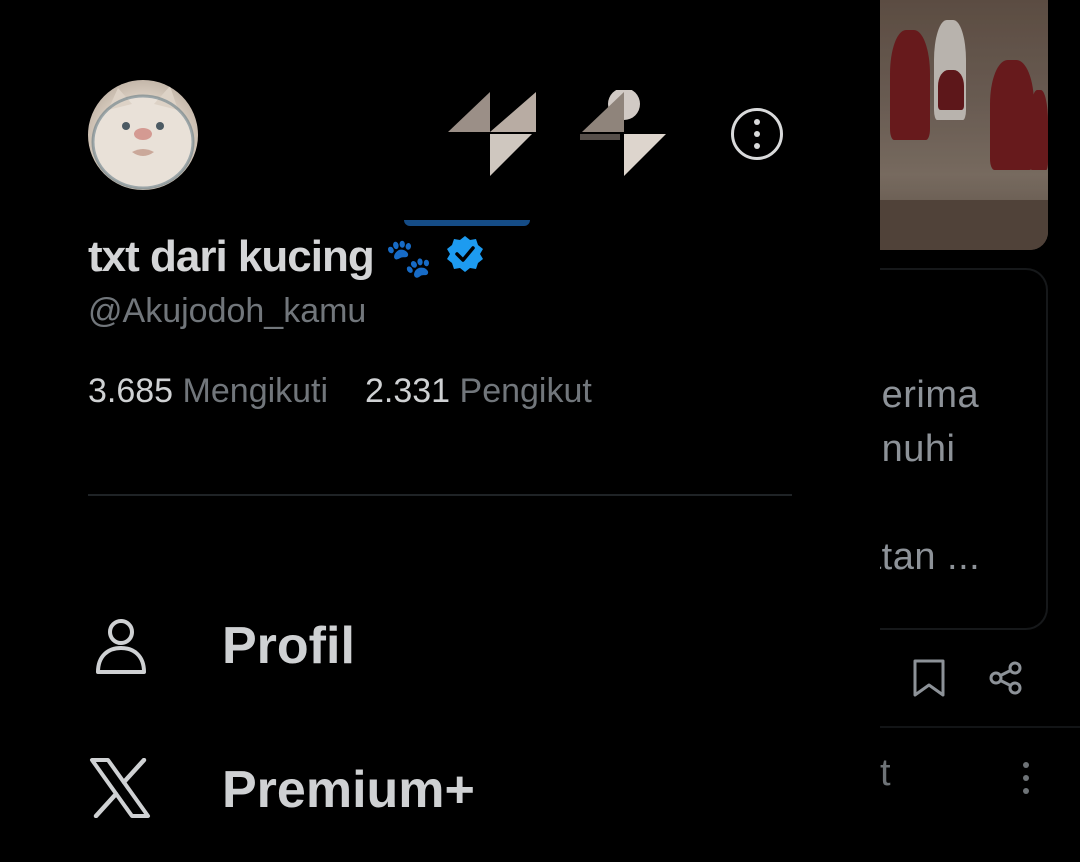  I want to click on bookmark-icon, so click(929, 680).